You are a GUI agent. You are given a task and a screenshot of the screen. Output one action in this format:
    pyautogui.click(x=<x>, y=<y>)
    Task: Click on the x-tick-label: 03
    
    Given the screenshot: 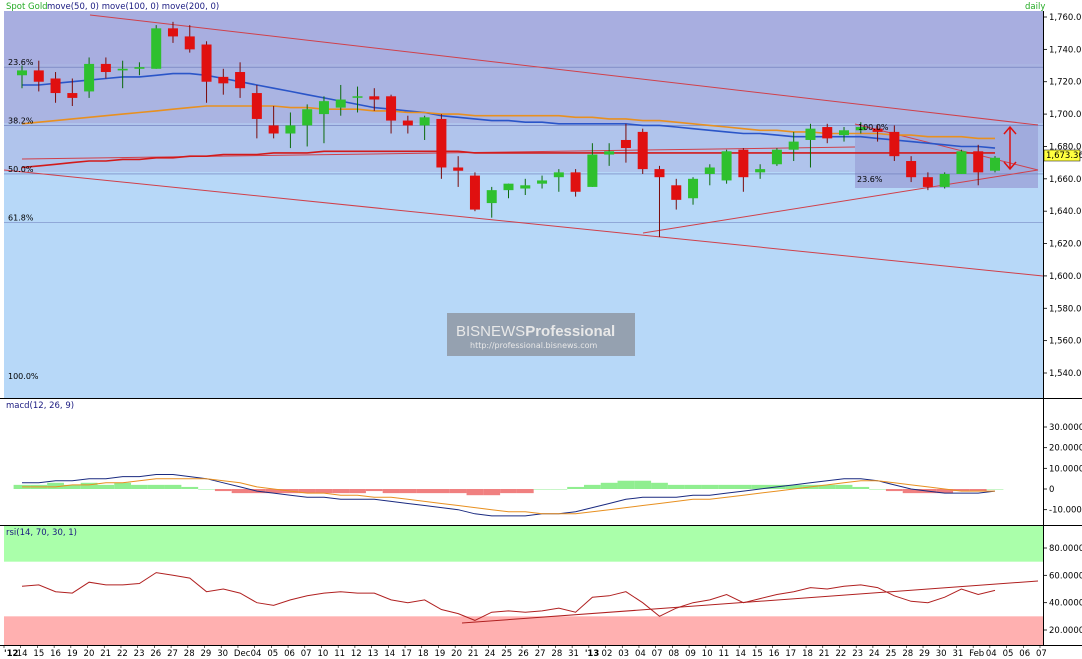 What is the action you would take?
    pyautogui.click(x=623, y=654)
    